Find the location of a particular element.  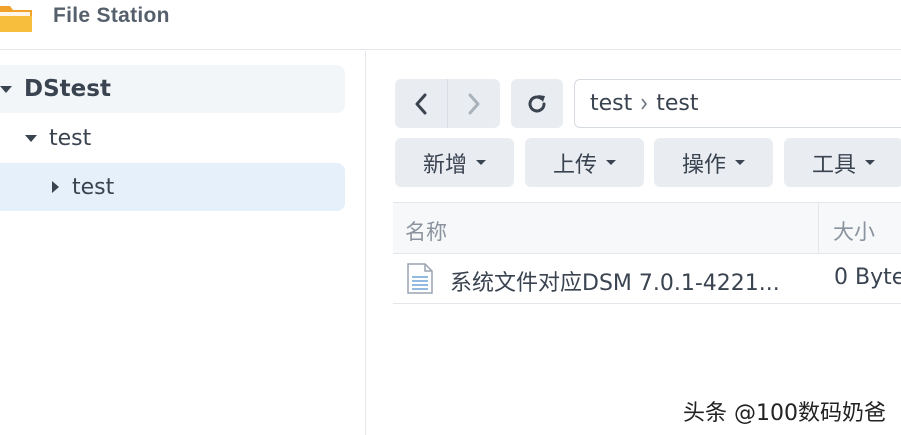

tools-button: 工具 is located at coordinates (842, 162).